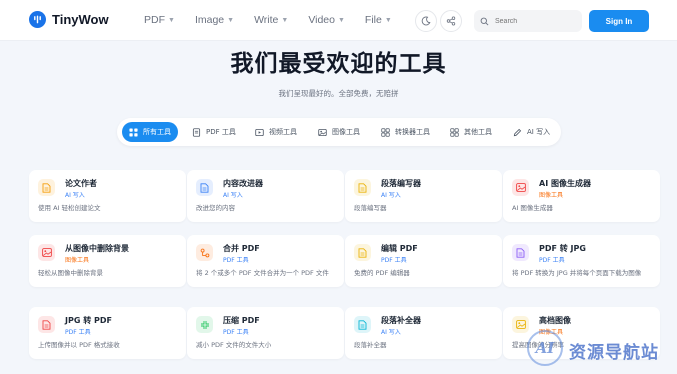 The width and height of the screenshot is (677, 374). I want to click on main-nav: PDF ▼ Image ▼ Write ▼ Video ▼ File ▼, so click(268, 20).